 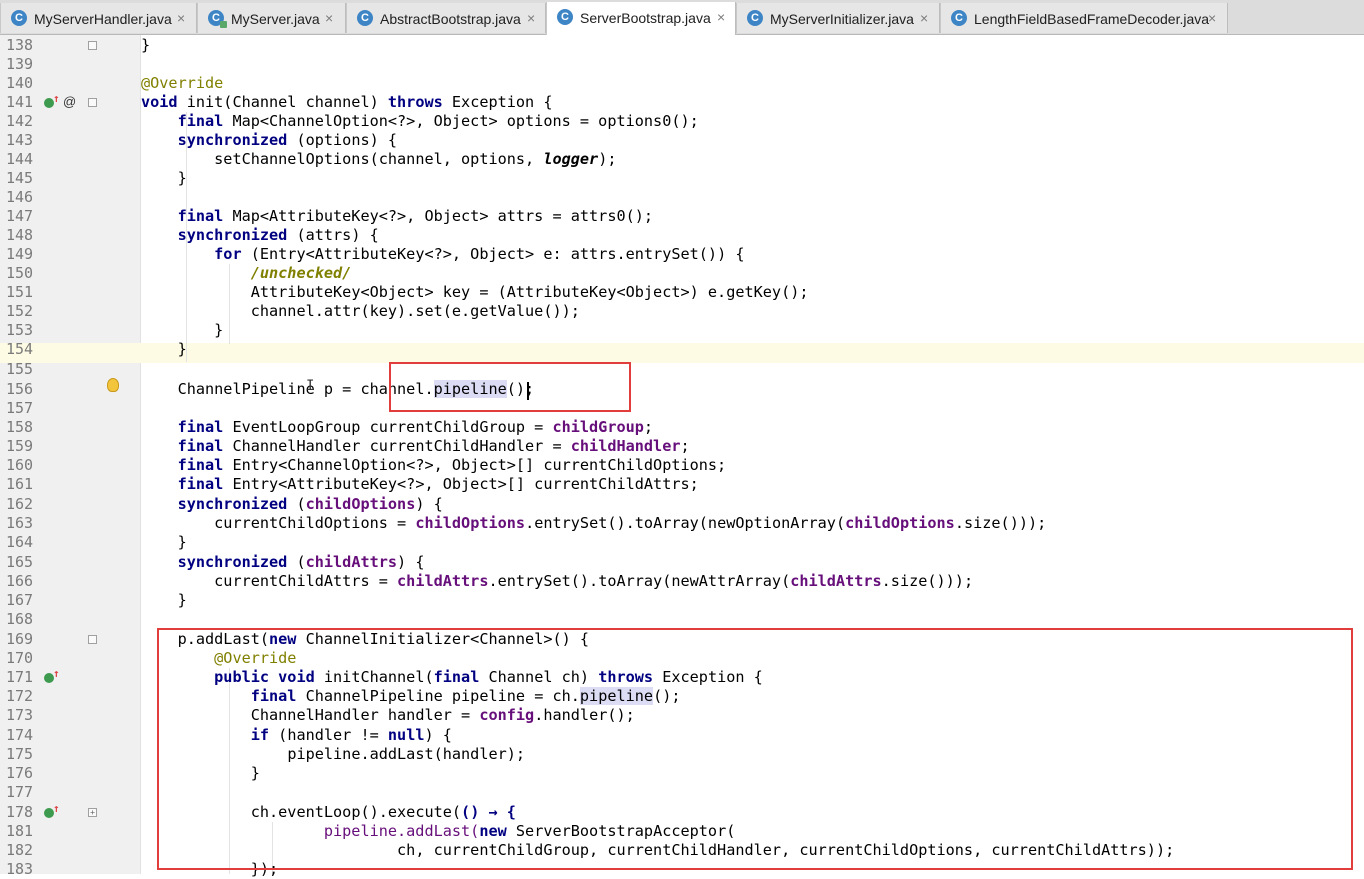 What do you see at coordinates (20, 542) in the screenshot?
I see `line-number: 164` at bounding box center [20, 542].